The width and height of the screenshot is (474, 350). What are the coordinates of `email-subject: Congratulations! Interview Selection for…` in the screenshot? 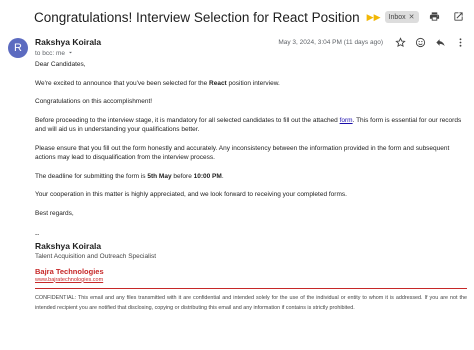 It's located at (197, 17).